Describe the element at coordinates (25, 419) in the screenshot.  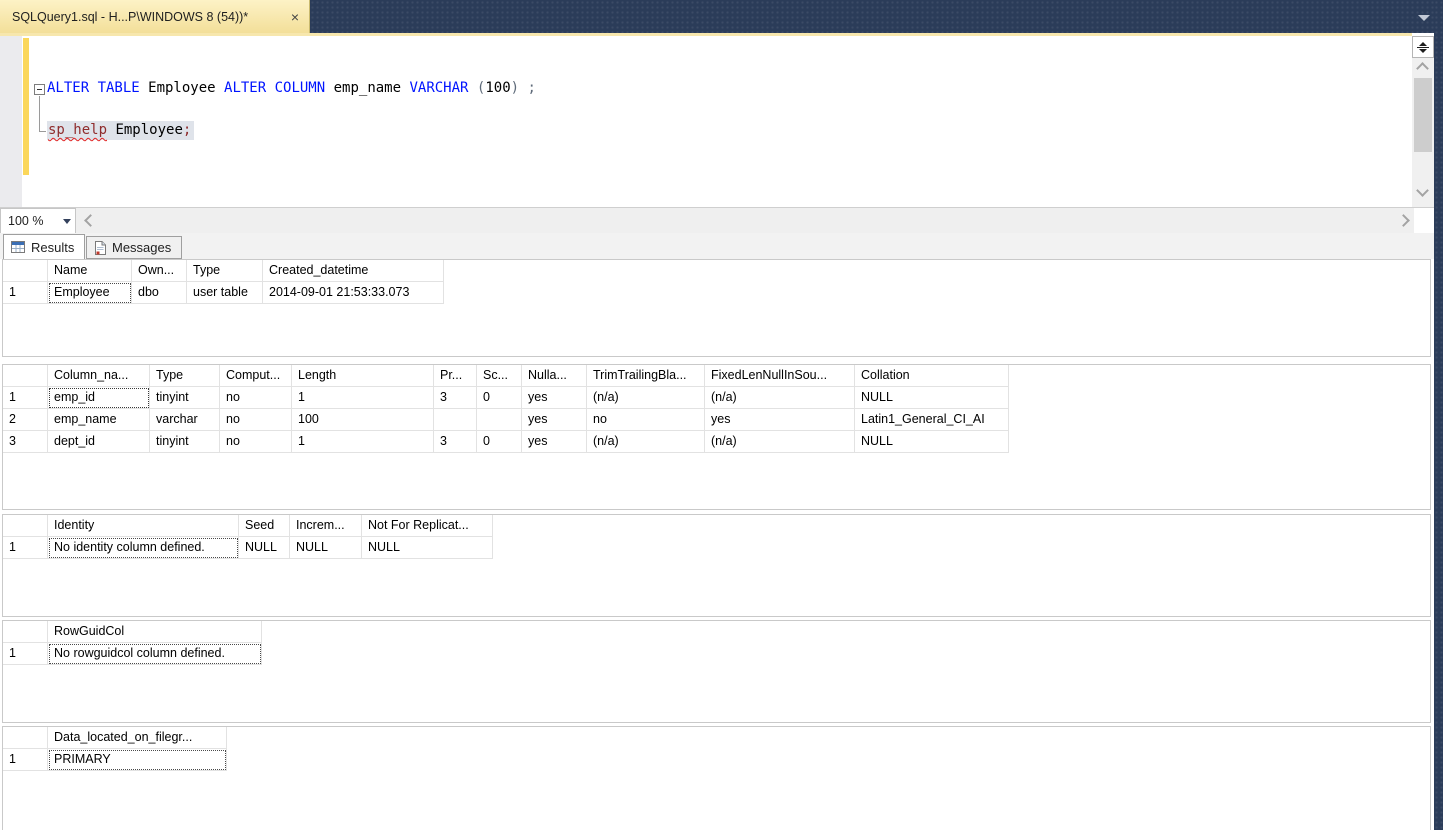
I see `row-number: 2` at that location.